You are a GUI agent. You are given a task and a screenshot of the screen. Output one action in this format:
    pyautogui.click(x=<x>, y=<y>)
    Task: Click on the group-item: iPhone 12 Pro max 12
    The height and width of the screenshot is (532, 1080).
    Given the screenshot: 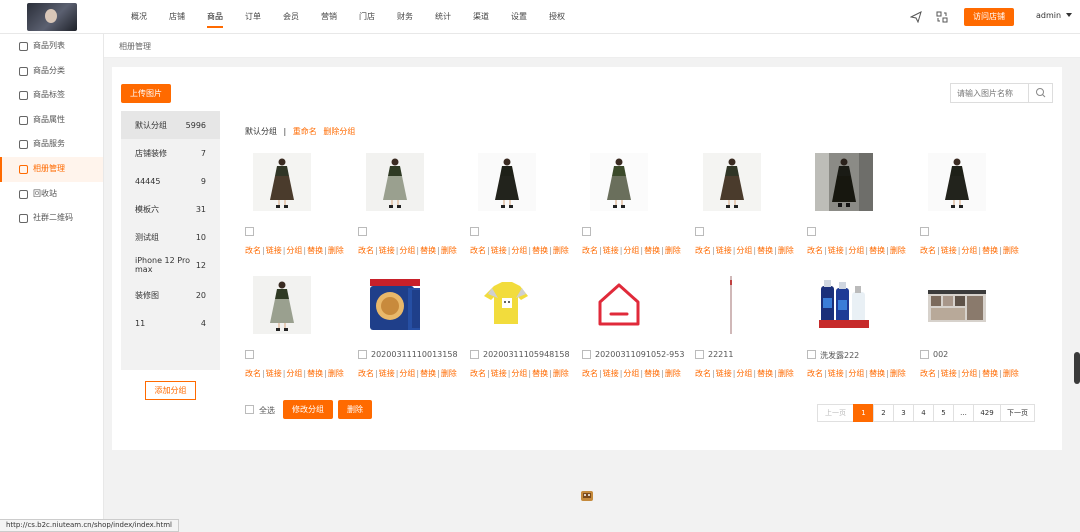 What is the action you would take?
    pyautogui.click(x=170, y=265)
    